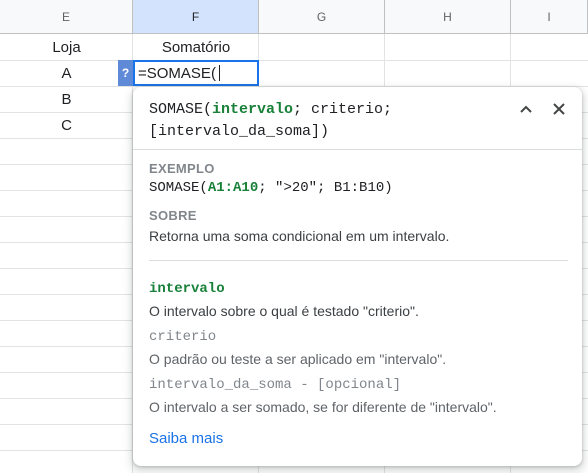  I want to click on cell-text: C, so click(66, 125).